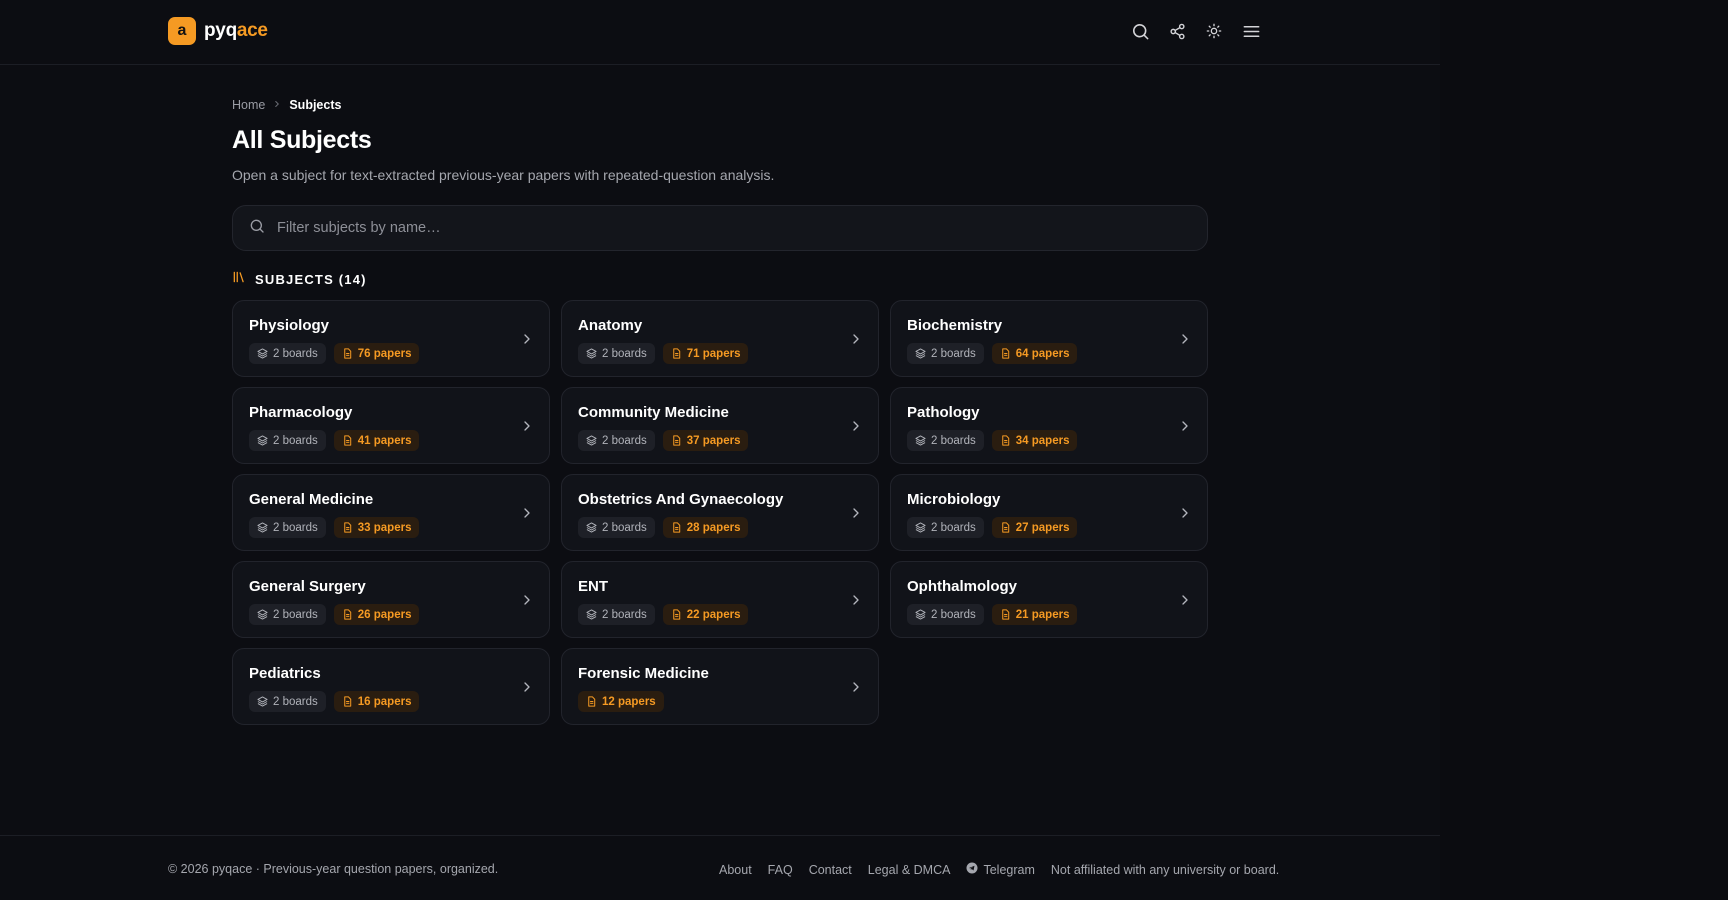  What do you see at coordinates (1042, 353) in the screenshot?
I see `papers-count: 64 papers` at bounding box center [1042, 353].